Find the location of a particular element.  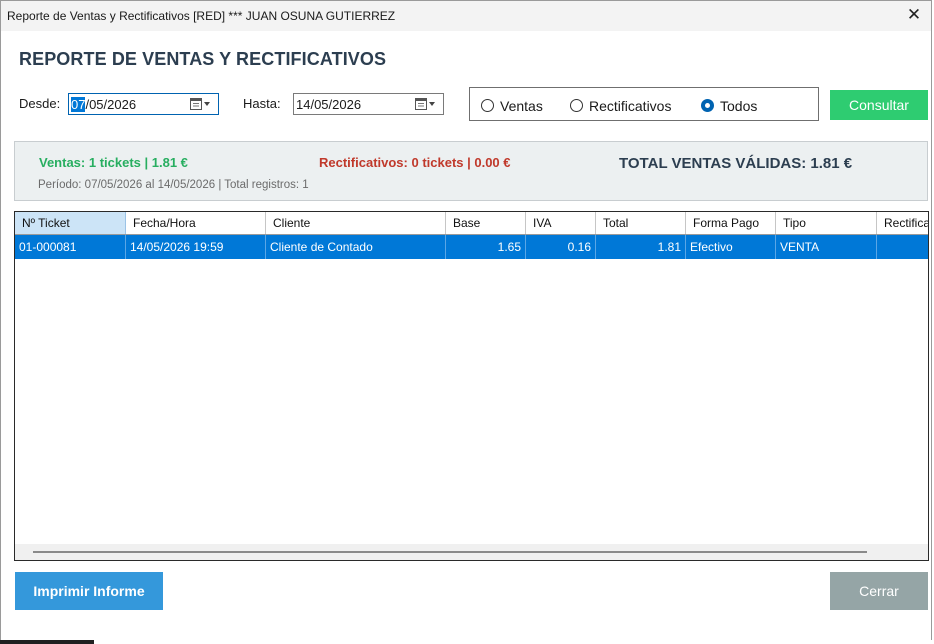

radio-ventas-circle is located at coordinates (487, 105).